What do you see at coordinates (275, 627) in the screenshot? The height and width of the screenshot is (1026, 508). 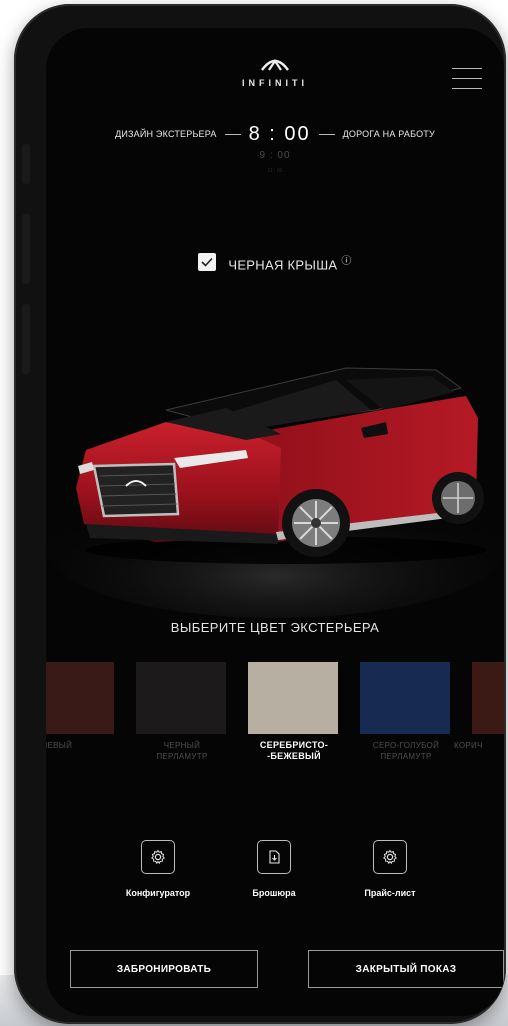 I see `exterior-color-title: ВЫБЕРИТЕ ЦВЕТ ЭКСТЕРЬЕРА` at bounding box center [275, 627].